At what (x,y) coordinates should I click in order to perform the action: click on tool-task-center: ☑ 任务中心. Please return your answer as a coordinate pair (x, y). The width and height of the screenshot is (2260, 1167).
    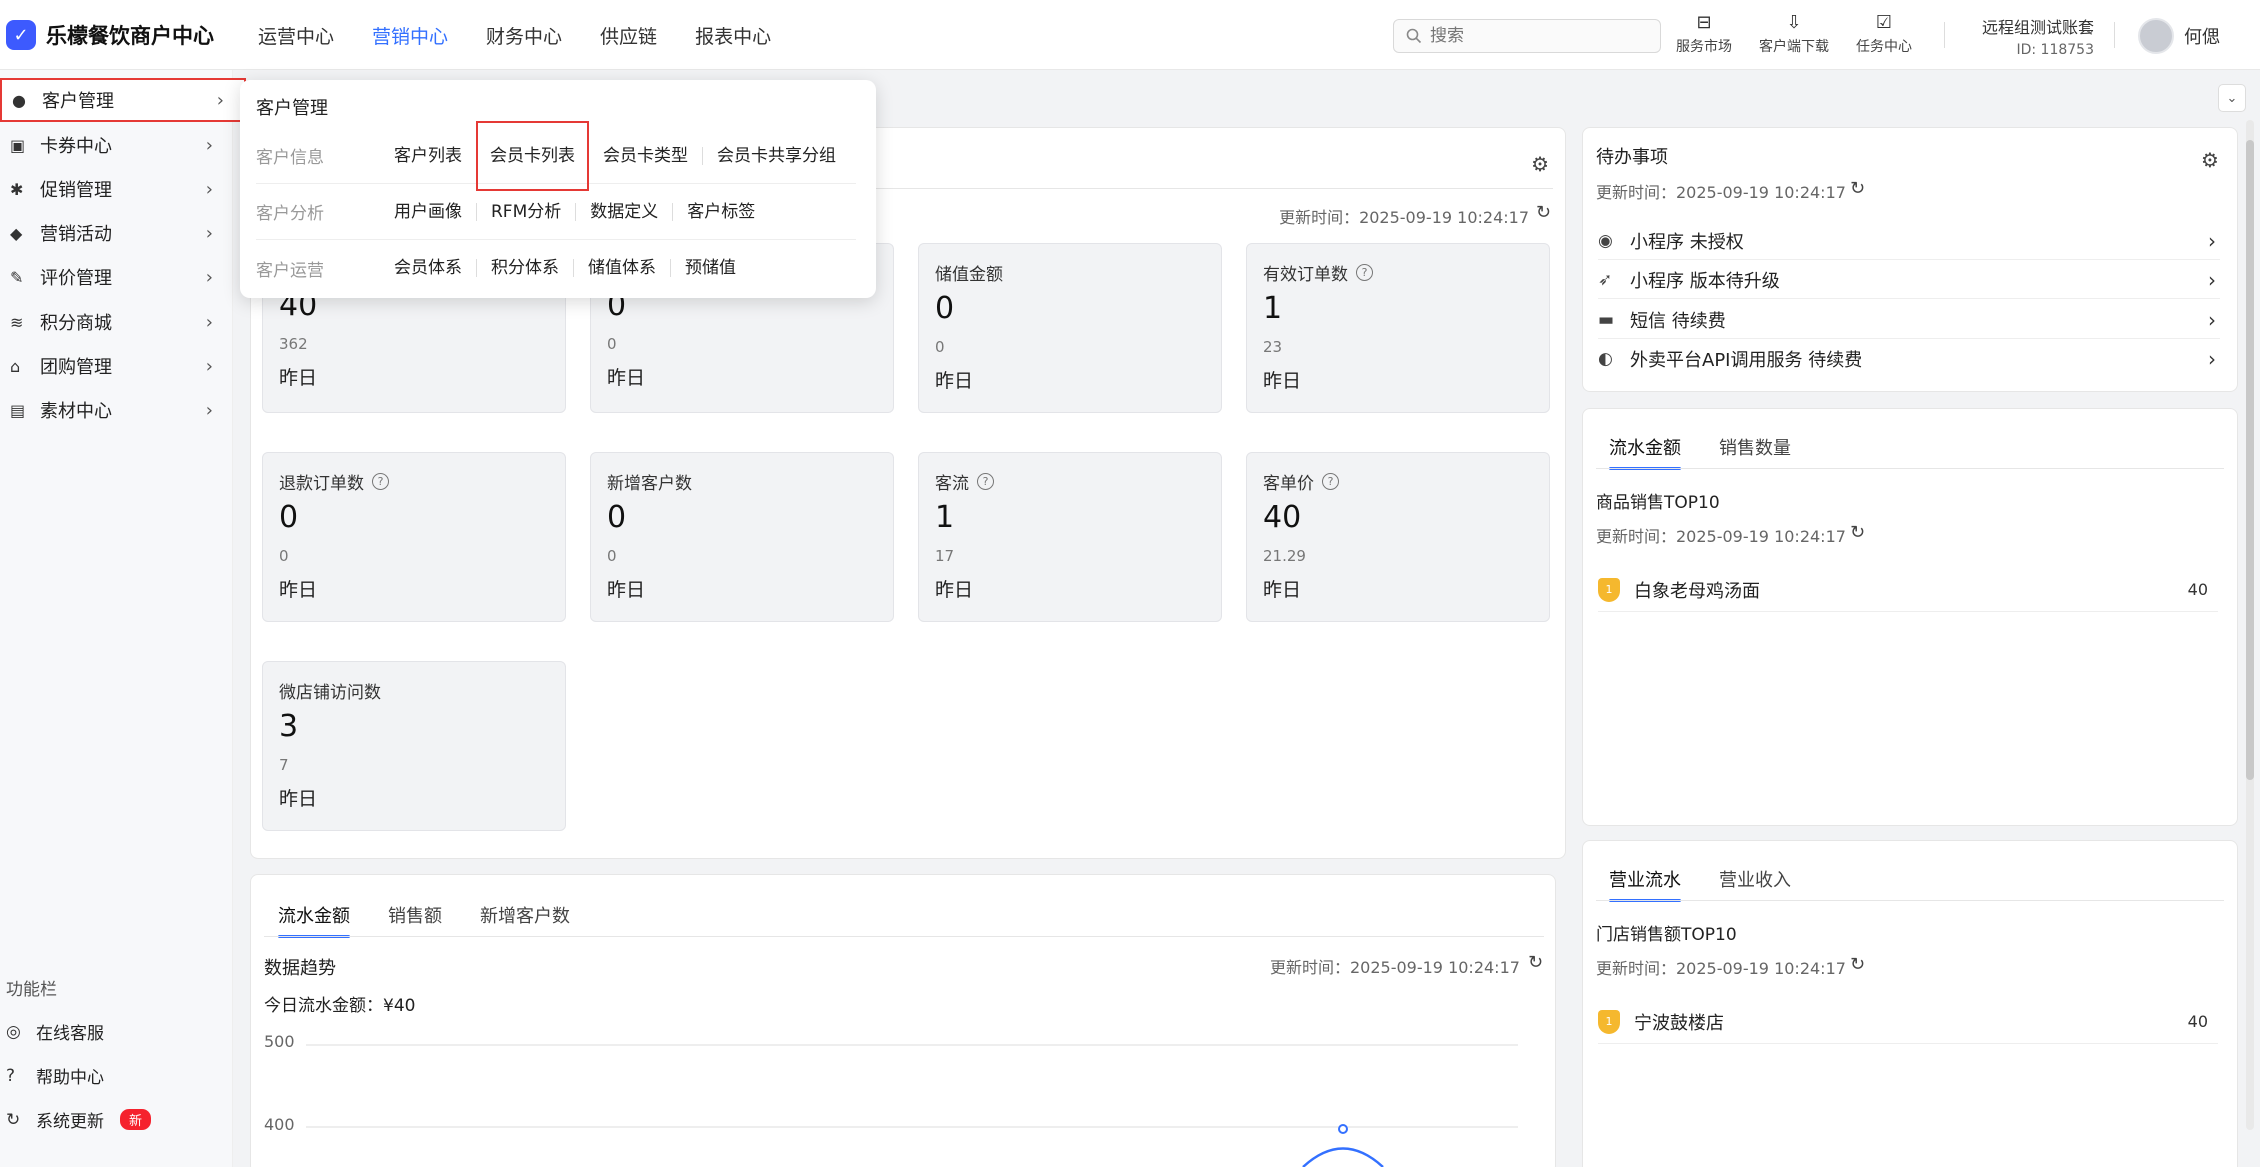
    Looking at the image, I should click on (1884, 34).